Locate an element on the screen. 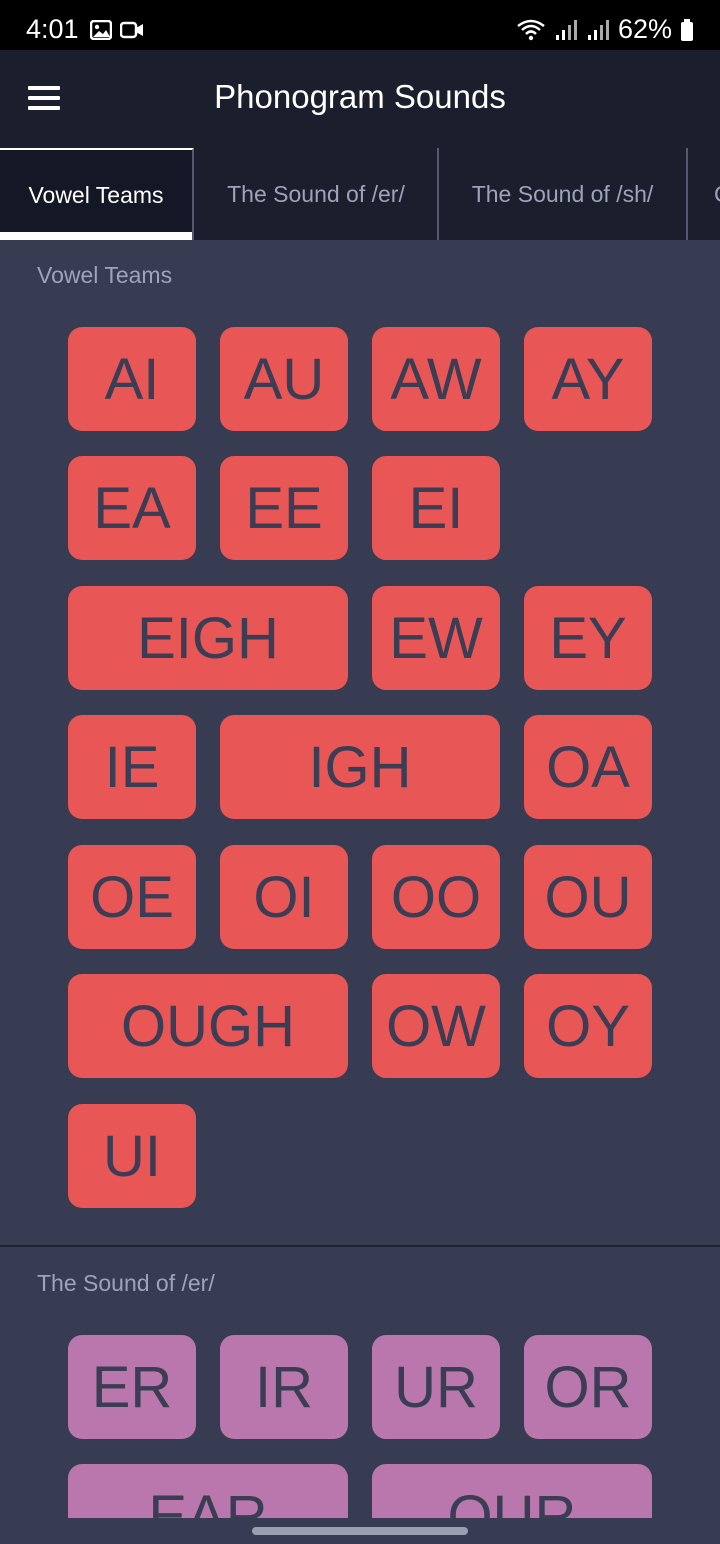 This screenshot has height=1544, width=720. phonogram-tile: EA is located at coordinates (132, 508).